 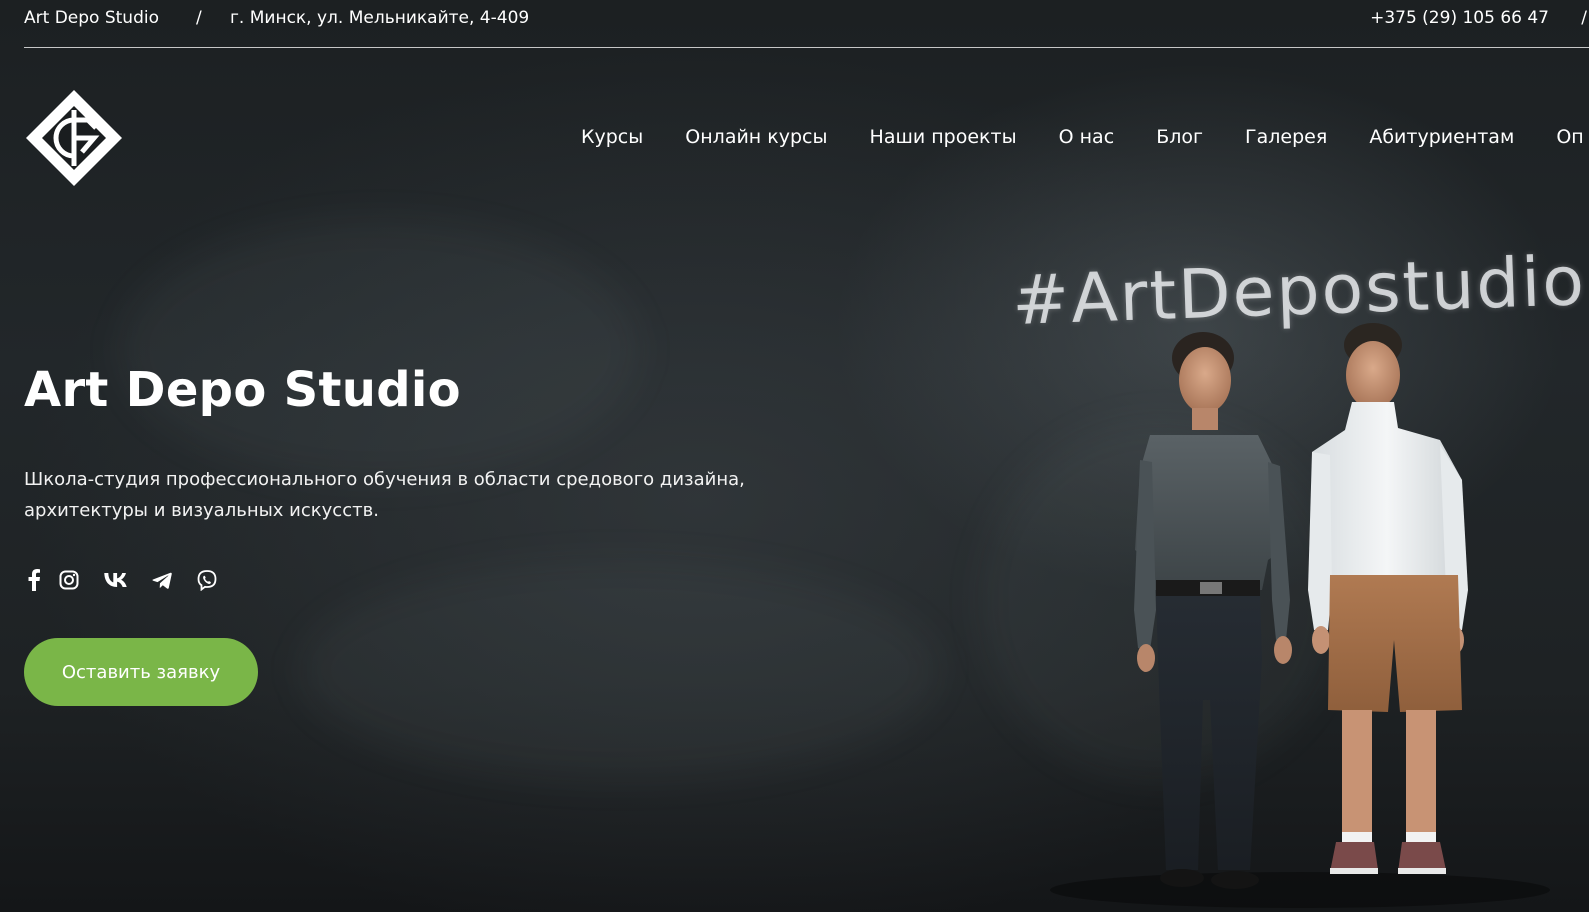 I want to click on facebook-icon, so click(x=34, y=580).